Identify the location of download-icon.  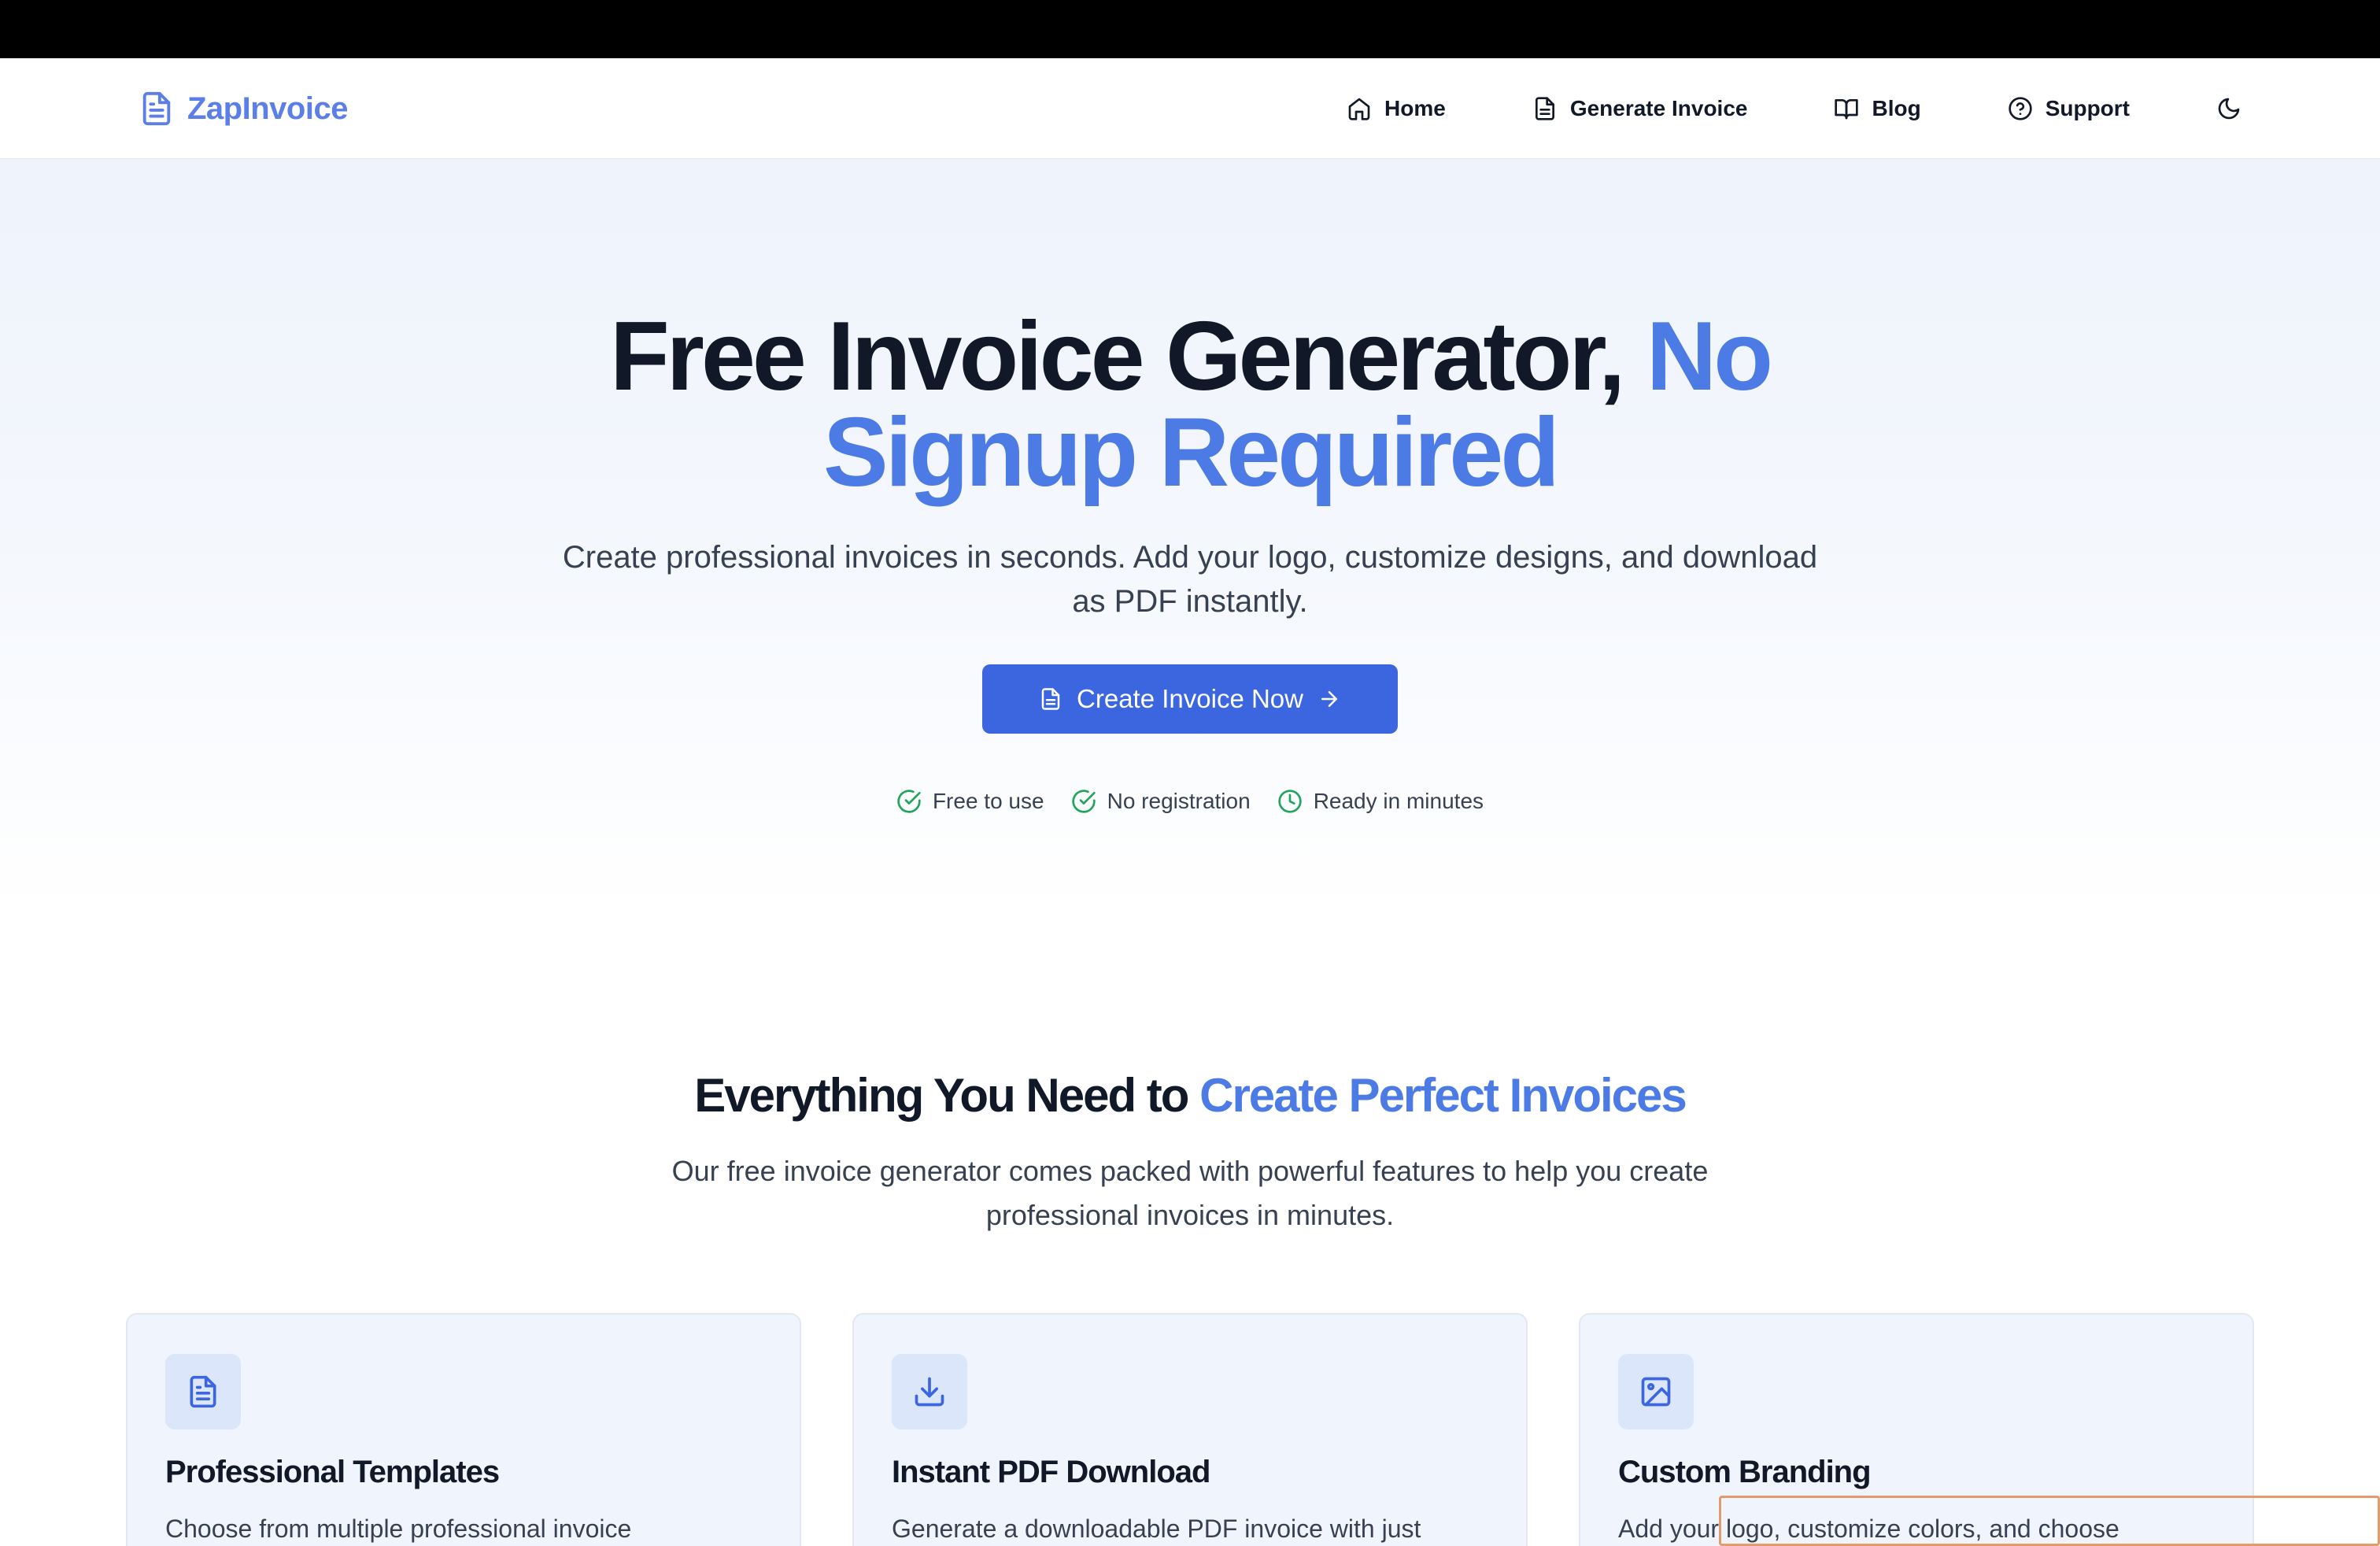
(929, 1391).